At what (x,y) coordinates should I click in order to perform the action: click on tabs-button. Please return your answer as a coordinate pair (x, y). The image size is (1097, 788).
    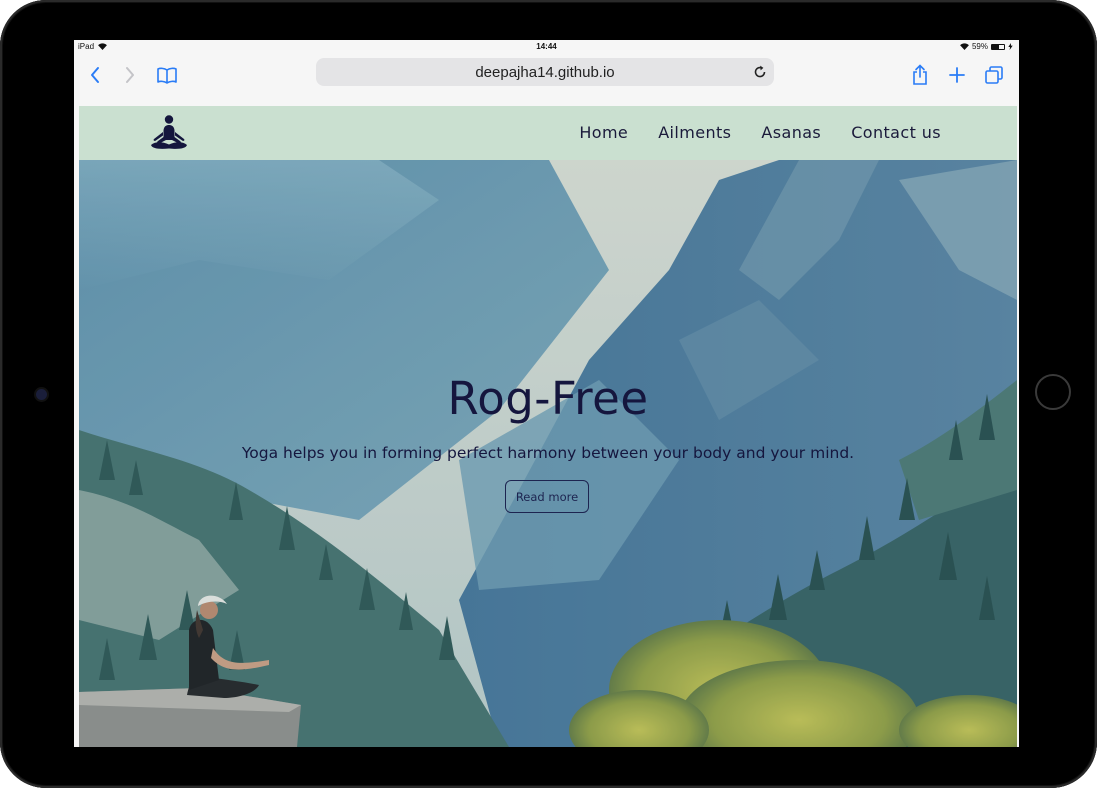
    Looking at the image, I should click on (994, 75).